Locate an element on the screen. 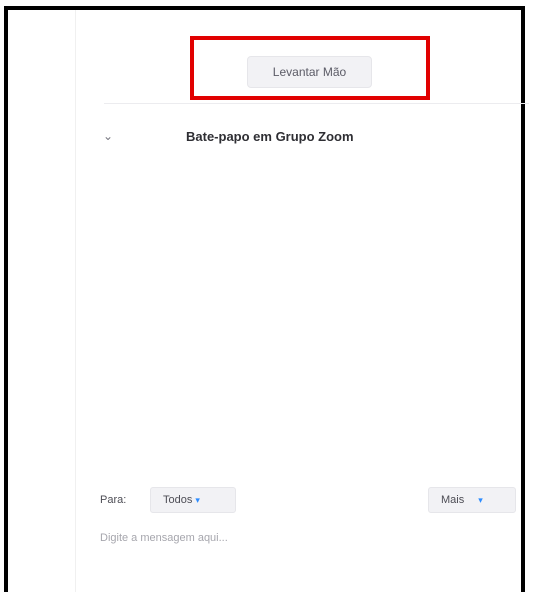 This screenshot has height=592, width=537. chat-title: Bate-papo em Grupo Zoom is located at coordinates (270, 136).